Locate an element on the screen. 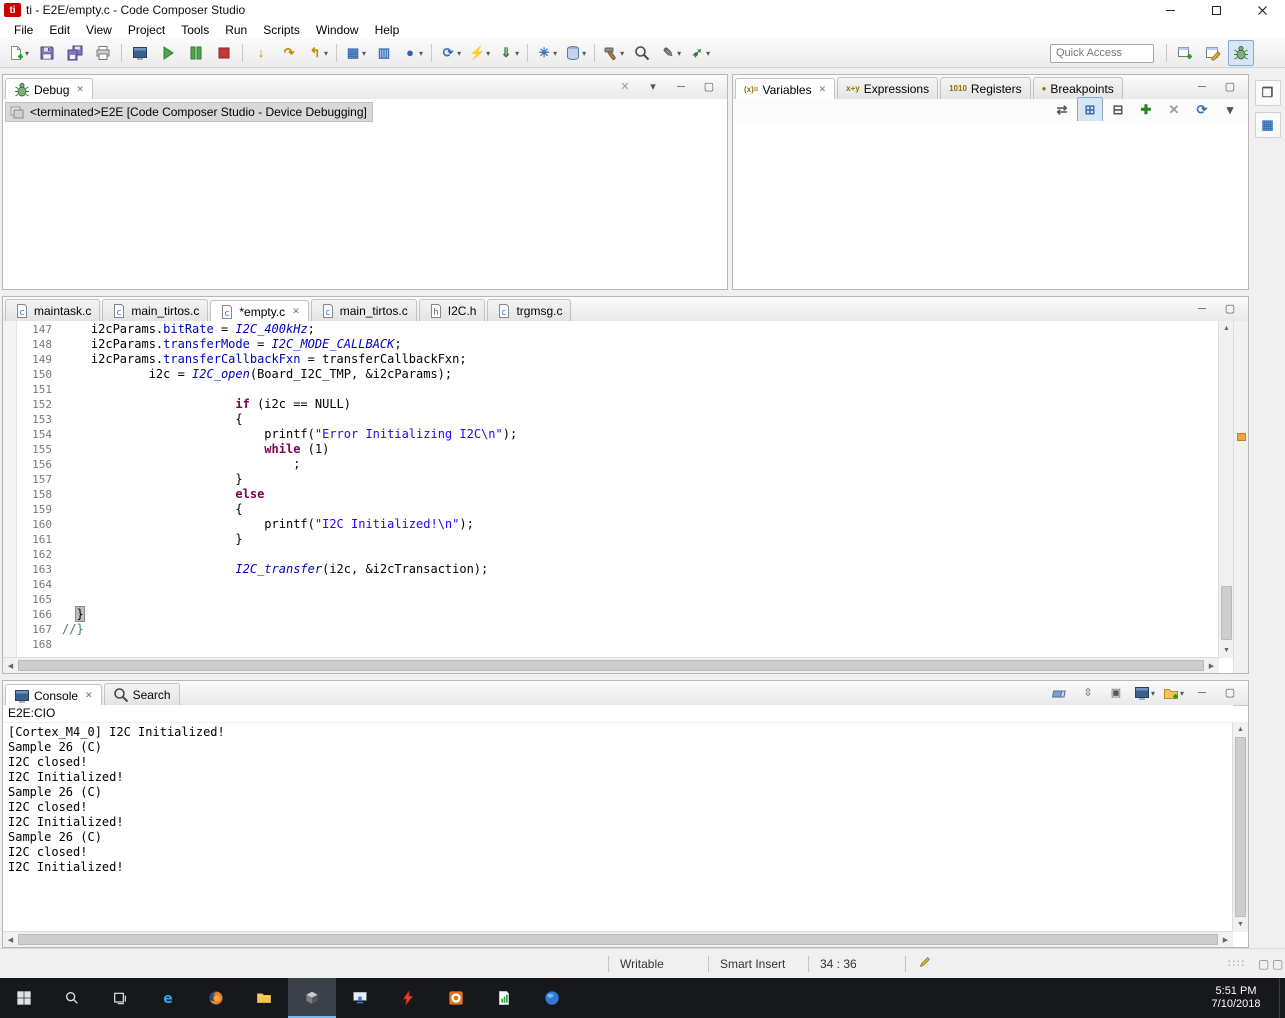 The image size is (1285, 1018). tab-breakpoints: ● Breakpoints is located at coordinates (1077, 88).